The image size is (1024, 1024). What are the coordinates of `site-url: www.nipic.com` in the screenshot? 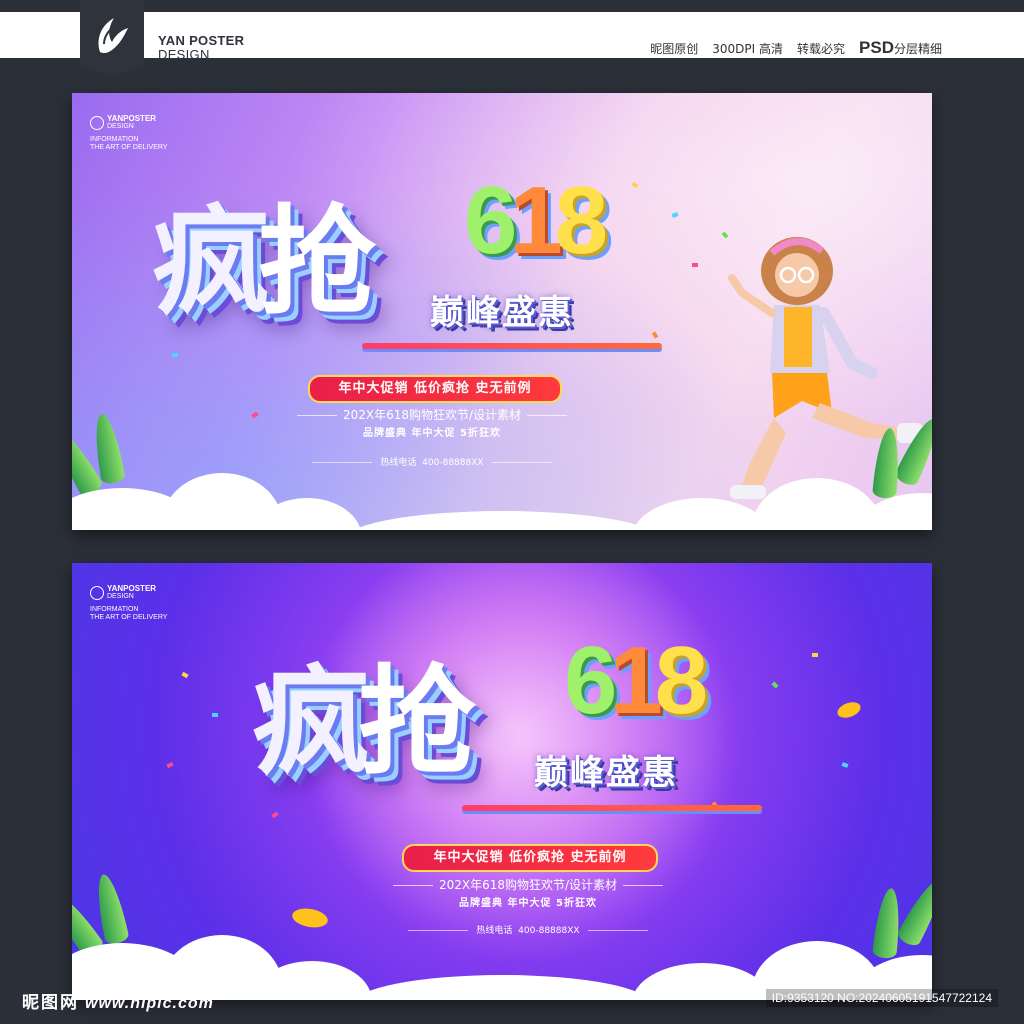 It's located at (149, 1003).